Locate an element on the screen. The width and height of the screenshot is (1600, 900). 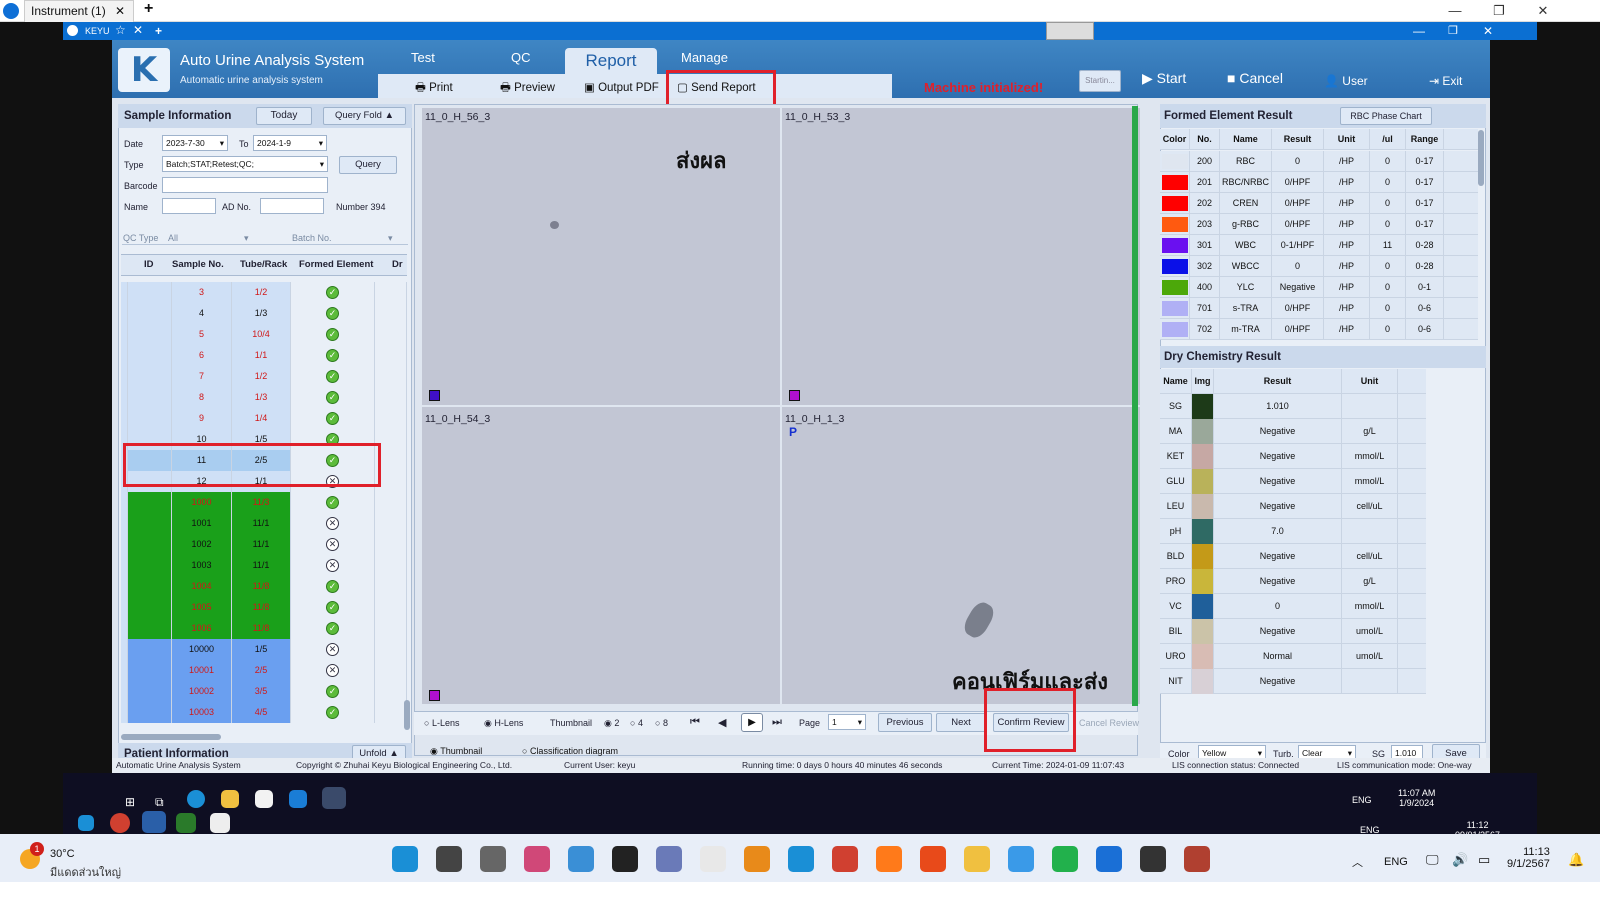
dry-col-img: Img is located at coordinates (1203, 381).